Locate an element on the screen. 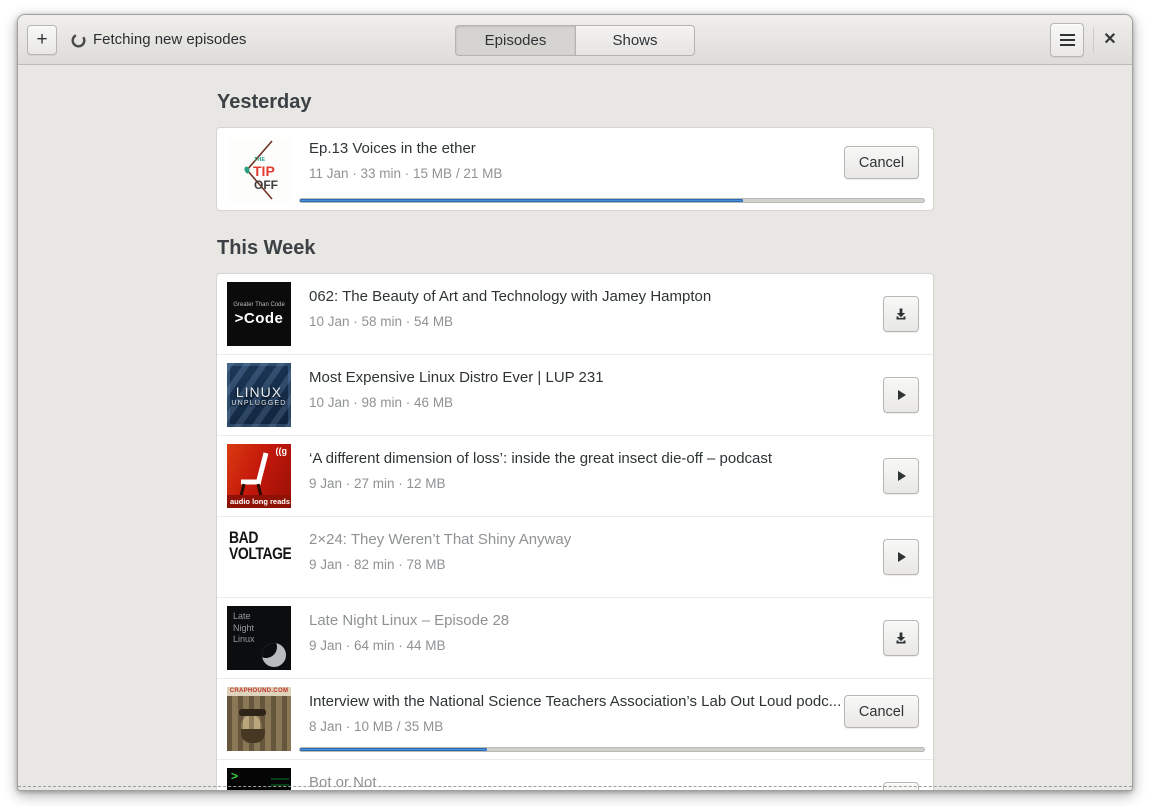  episode-title: Bot or Not is located at coordinates (343, 782).